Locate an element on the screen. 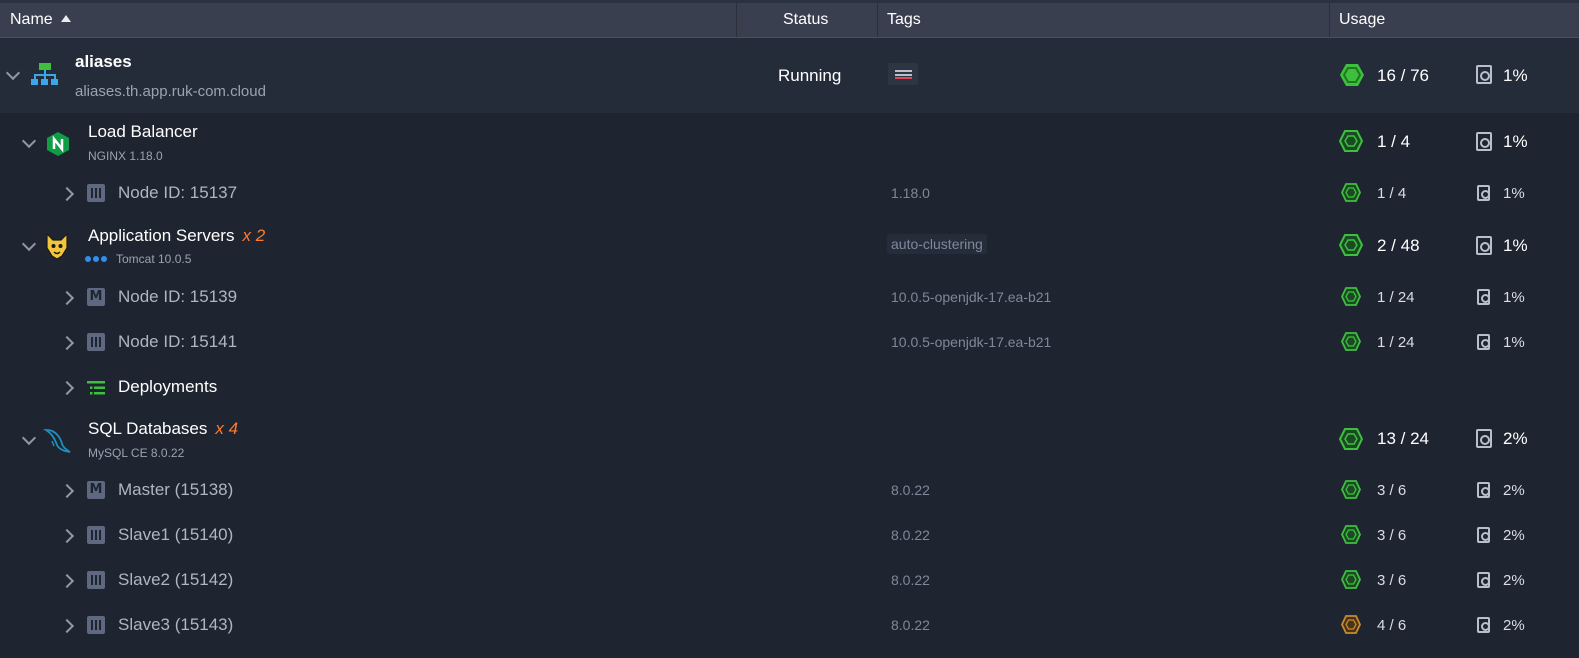 This screenshot has height=658, width=1579. node-row: Slave3 (15143) 8.0.22 4 / 6 2% is located at coordinates (789, 625).